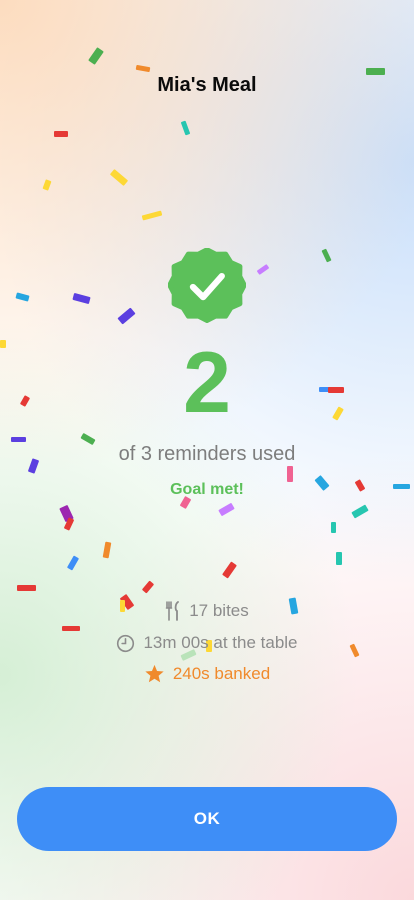 Image resolution: width=414 pixels, height=900 pixels. What do you see at coordinates (172, 611) in the screenshot?
I see `fork-knife-icon` at bounding box center [172, 611].